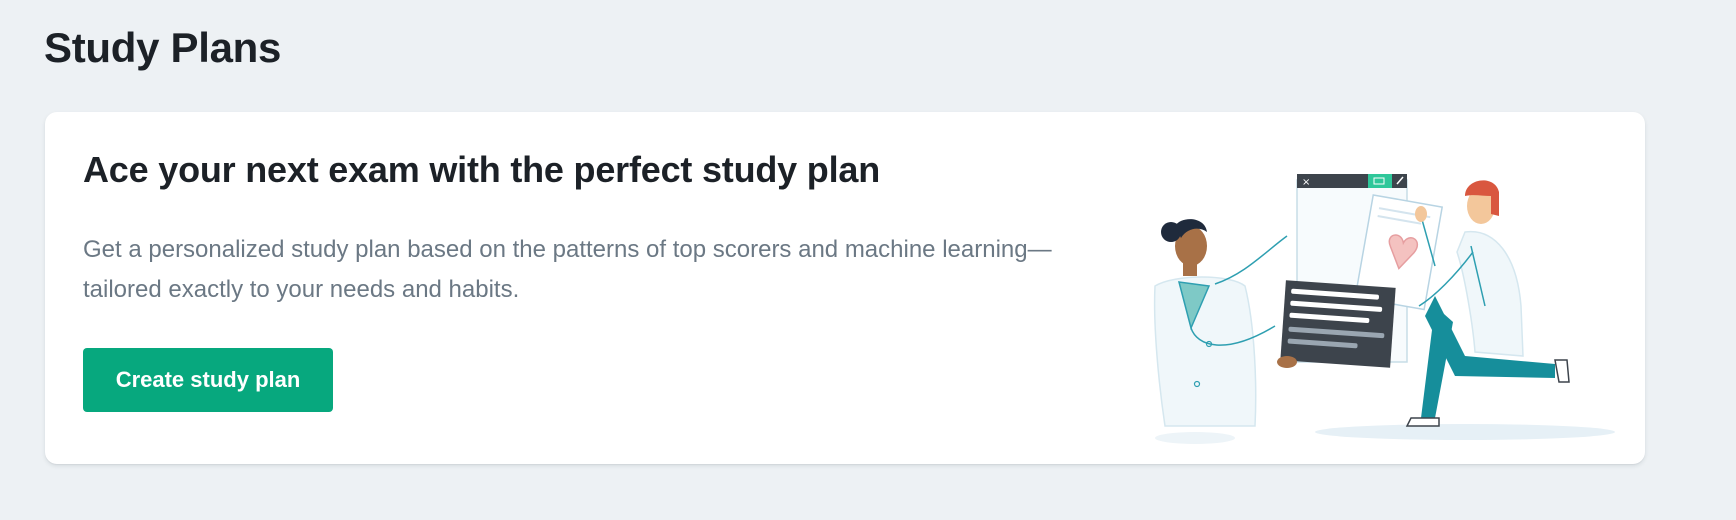 The image size is (1736, 520). I want to click on page-title: Study Plans, so click(163, 47).